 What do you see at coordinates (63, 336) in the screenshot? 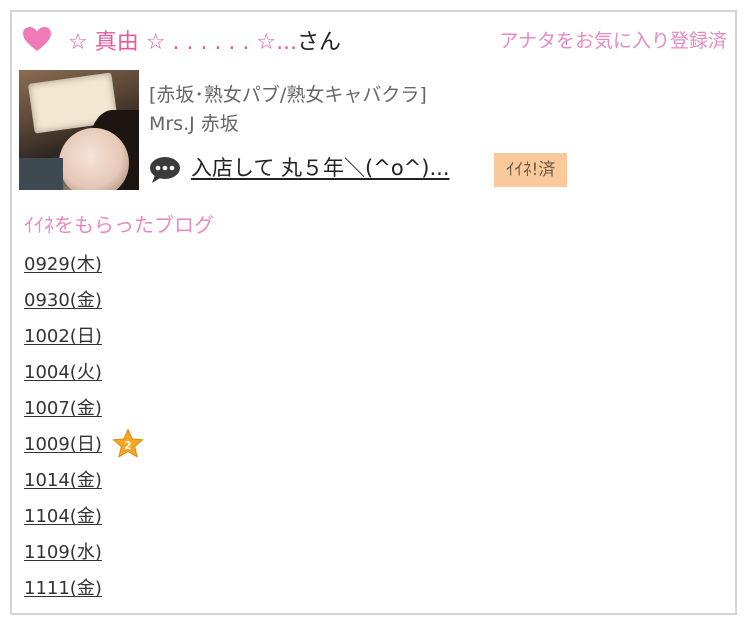
I see `blog-date-link: 1002(日)` at bounding box center [63, 336].